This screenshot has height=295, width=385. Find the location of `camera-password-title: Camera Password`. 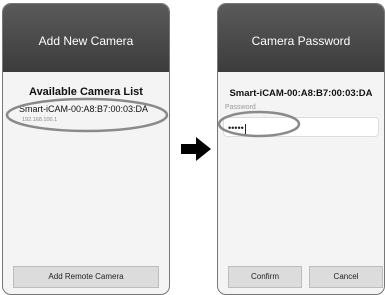

camera-password-title: Camera Password is located at coordinates (301, 38).